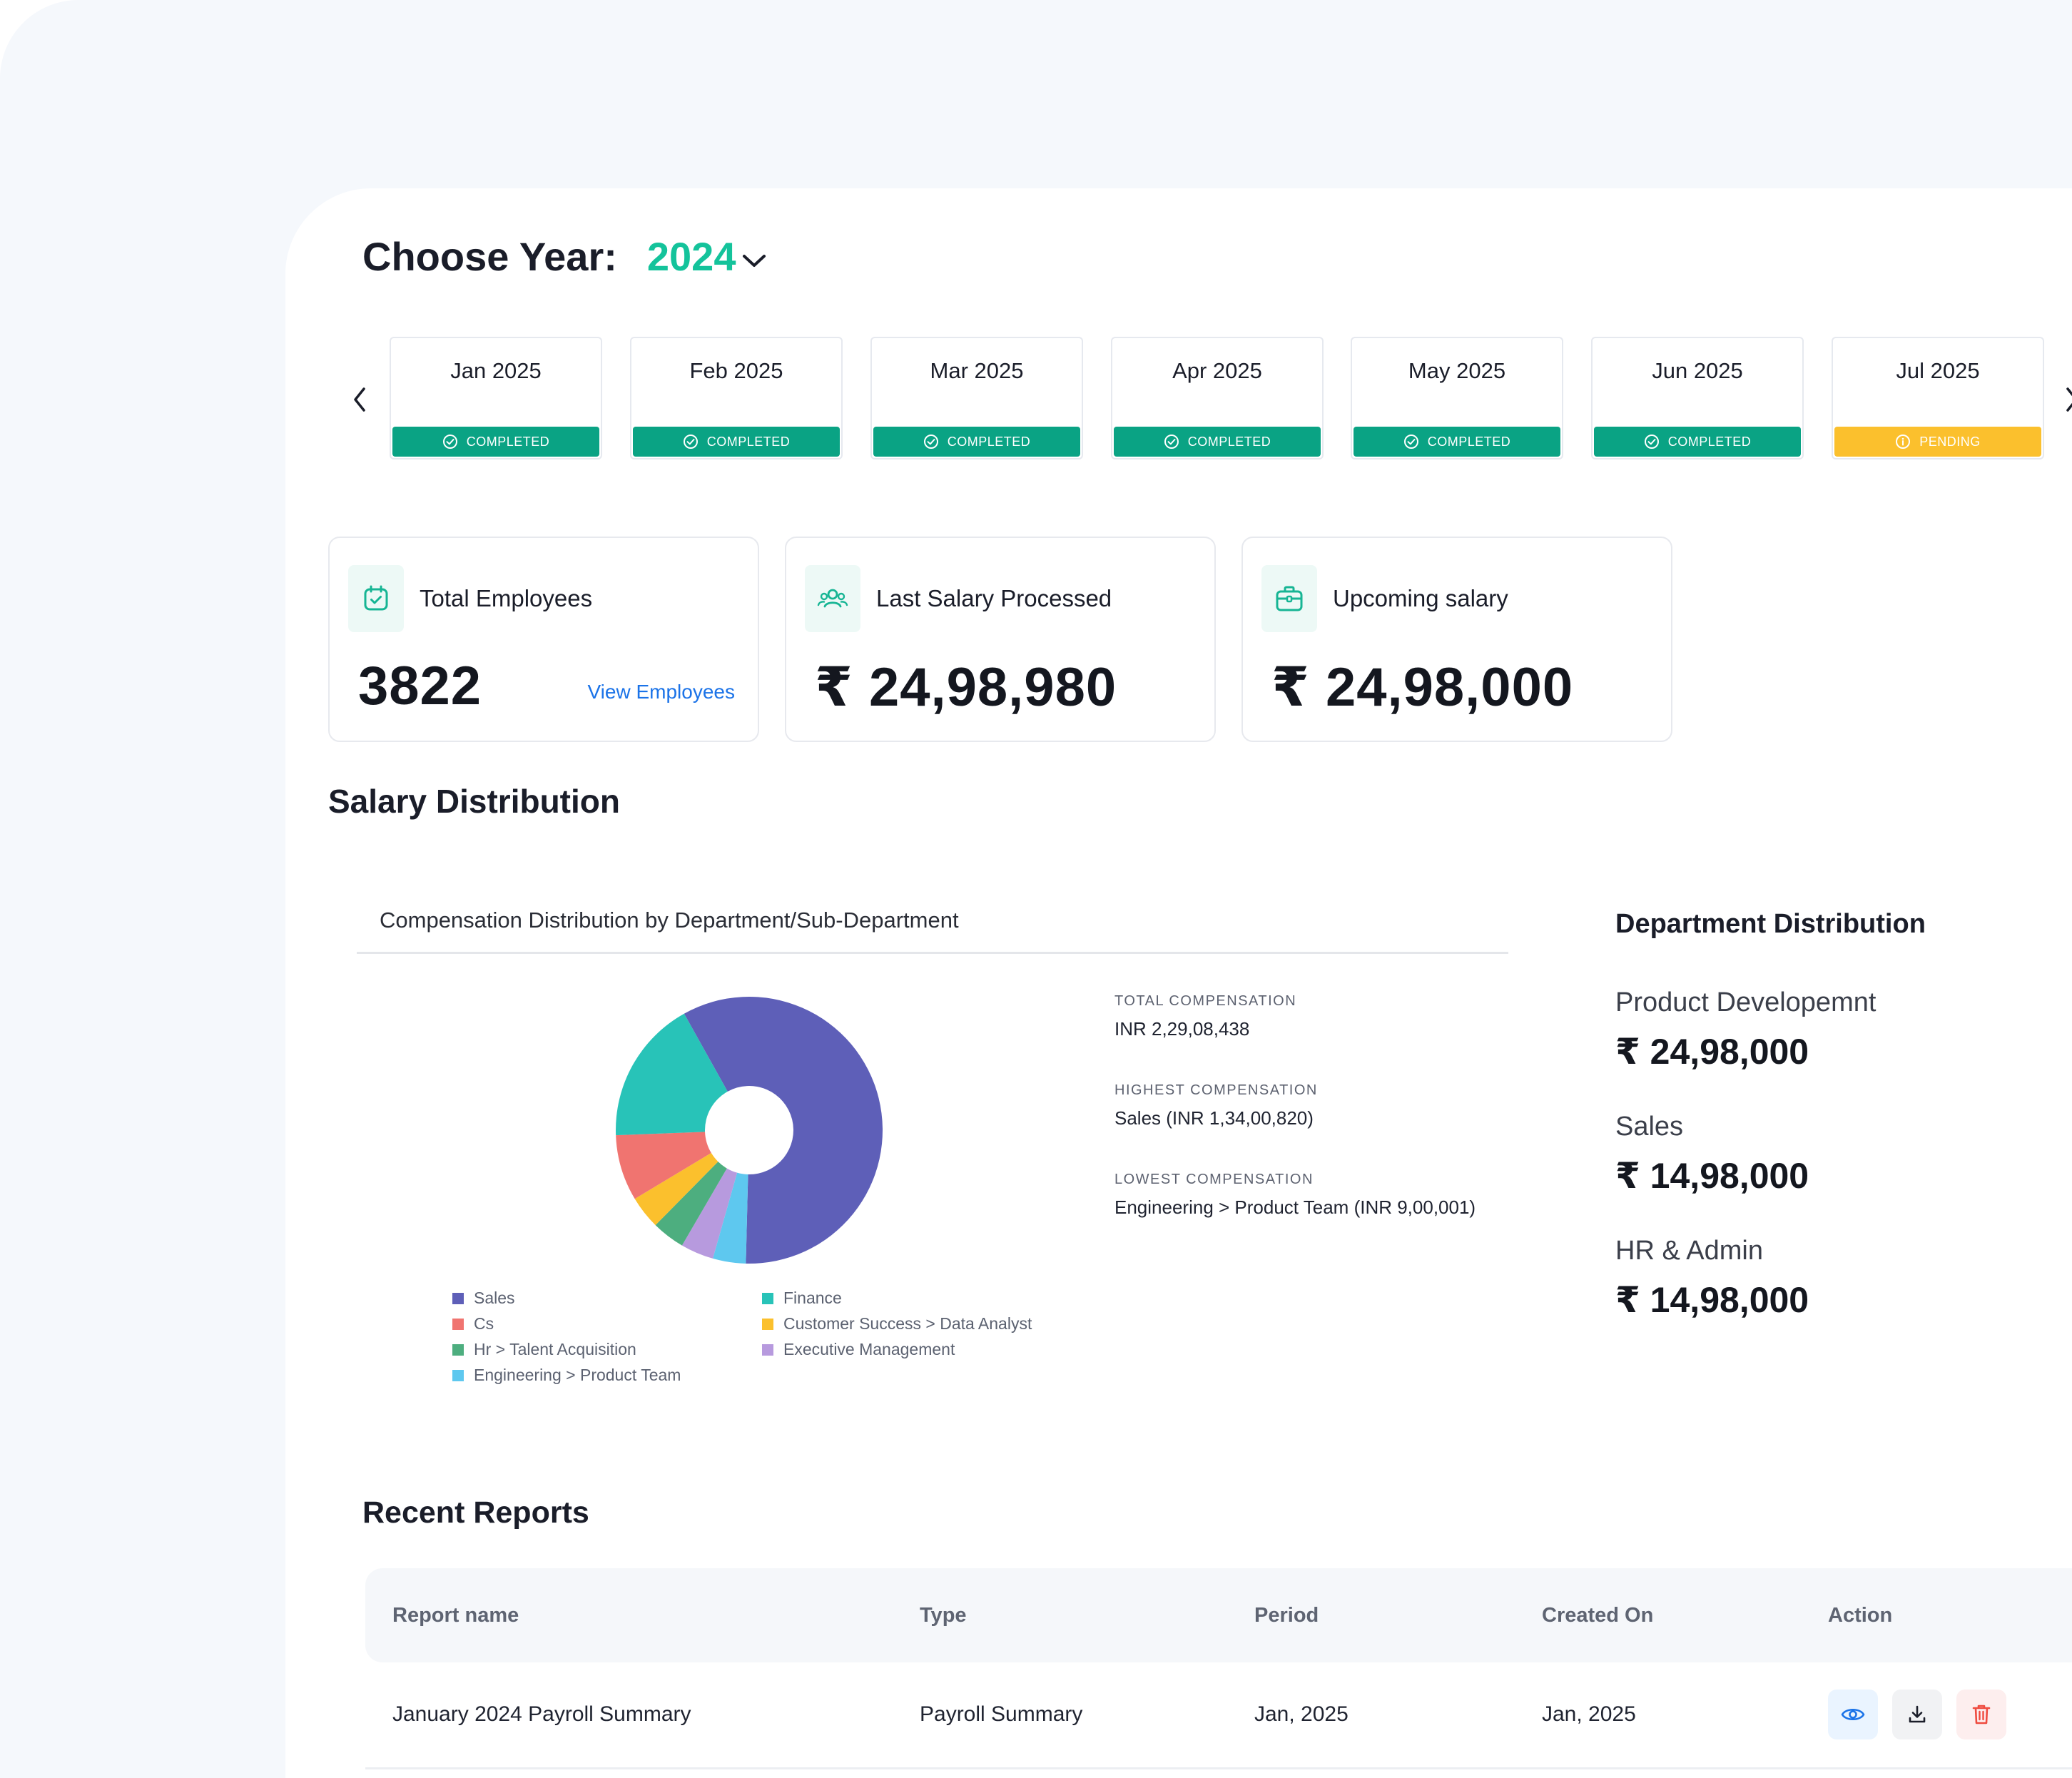 The height and width of the screenshot is (1778, 2072). I want to click on department-distribution-title: Department Distribution, so click(1770, 924).